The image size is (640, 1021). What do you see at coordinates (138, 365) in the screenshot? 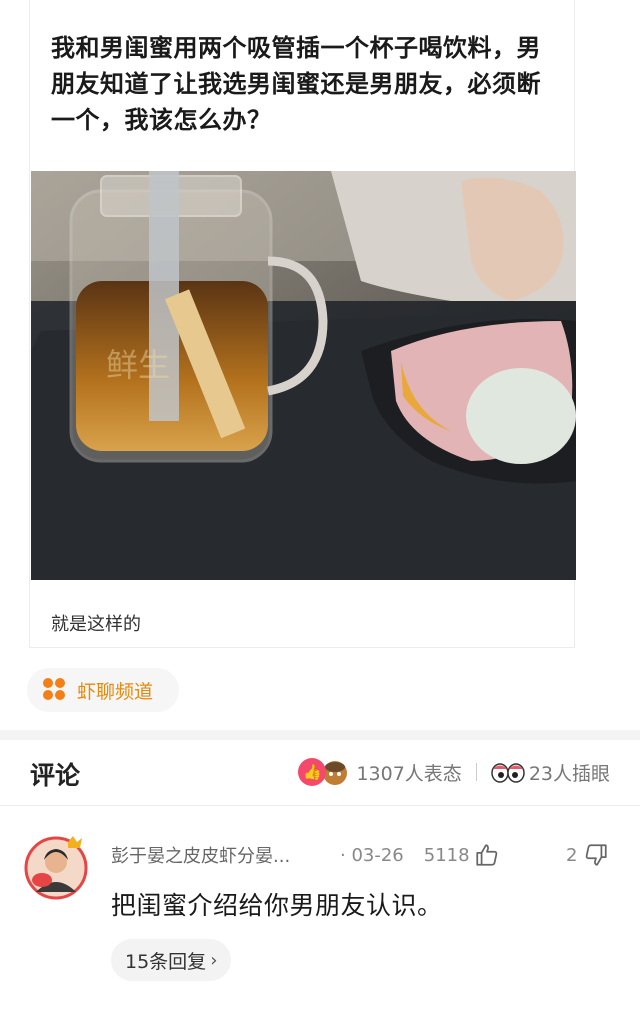
I see `svg-text: 鲜生` at bounding box center [138, 365].